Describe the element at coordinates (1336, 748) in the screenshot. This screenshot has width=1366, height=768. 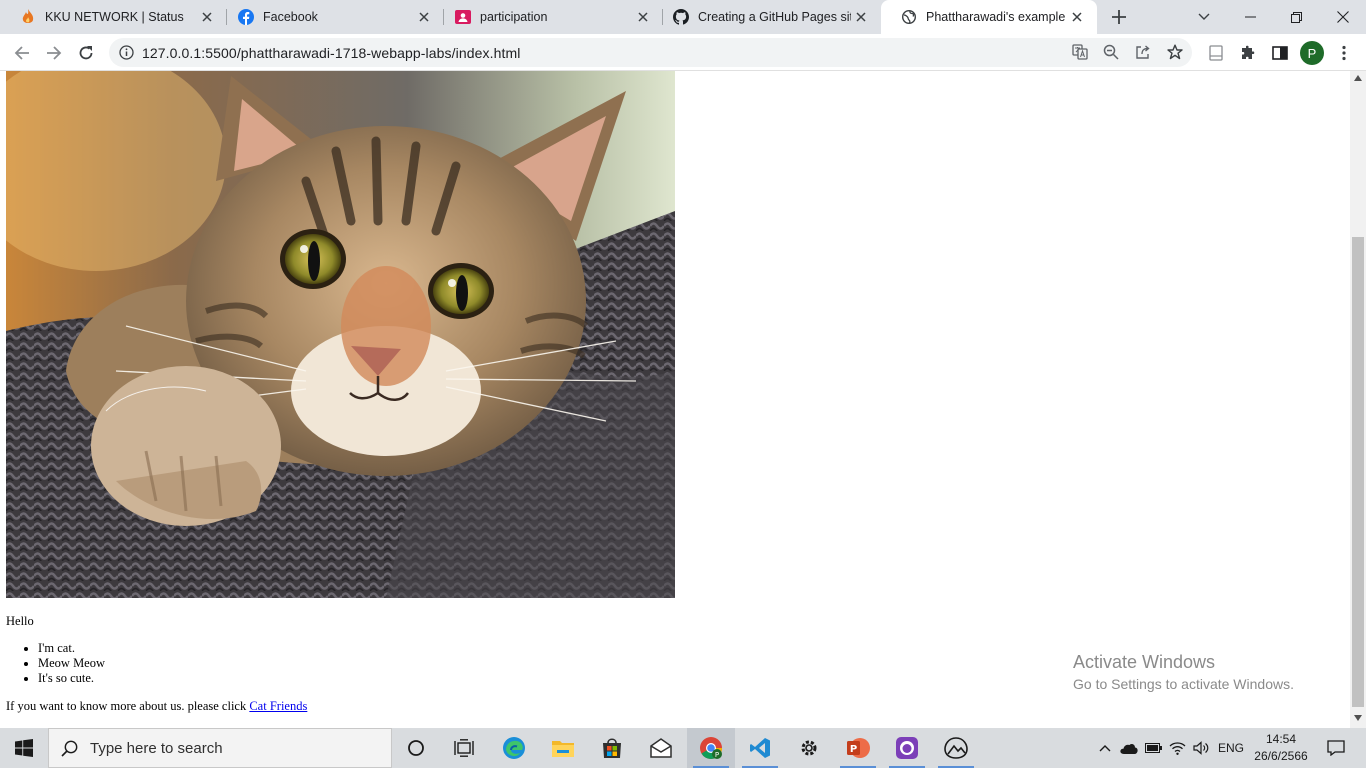
I see `notifications-icon` at that location.